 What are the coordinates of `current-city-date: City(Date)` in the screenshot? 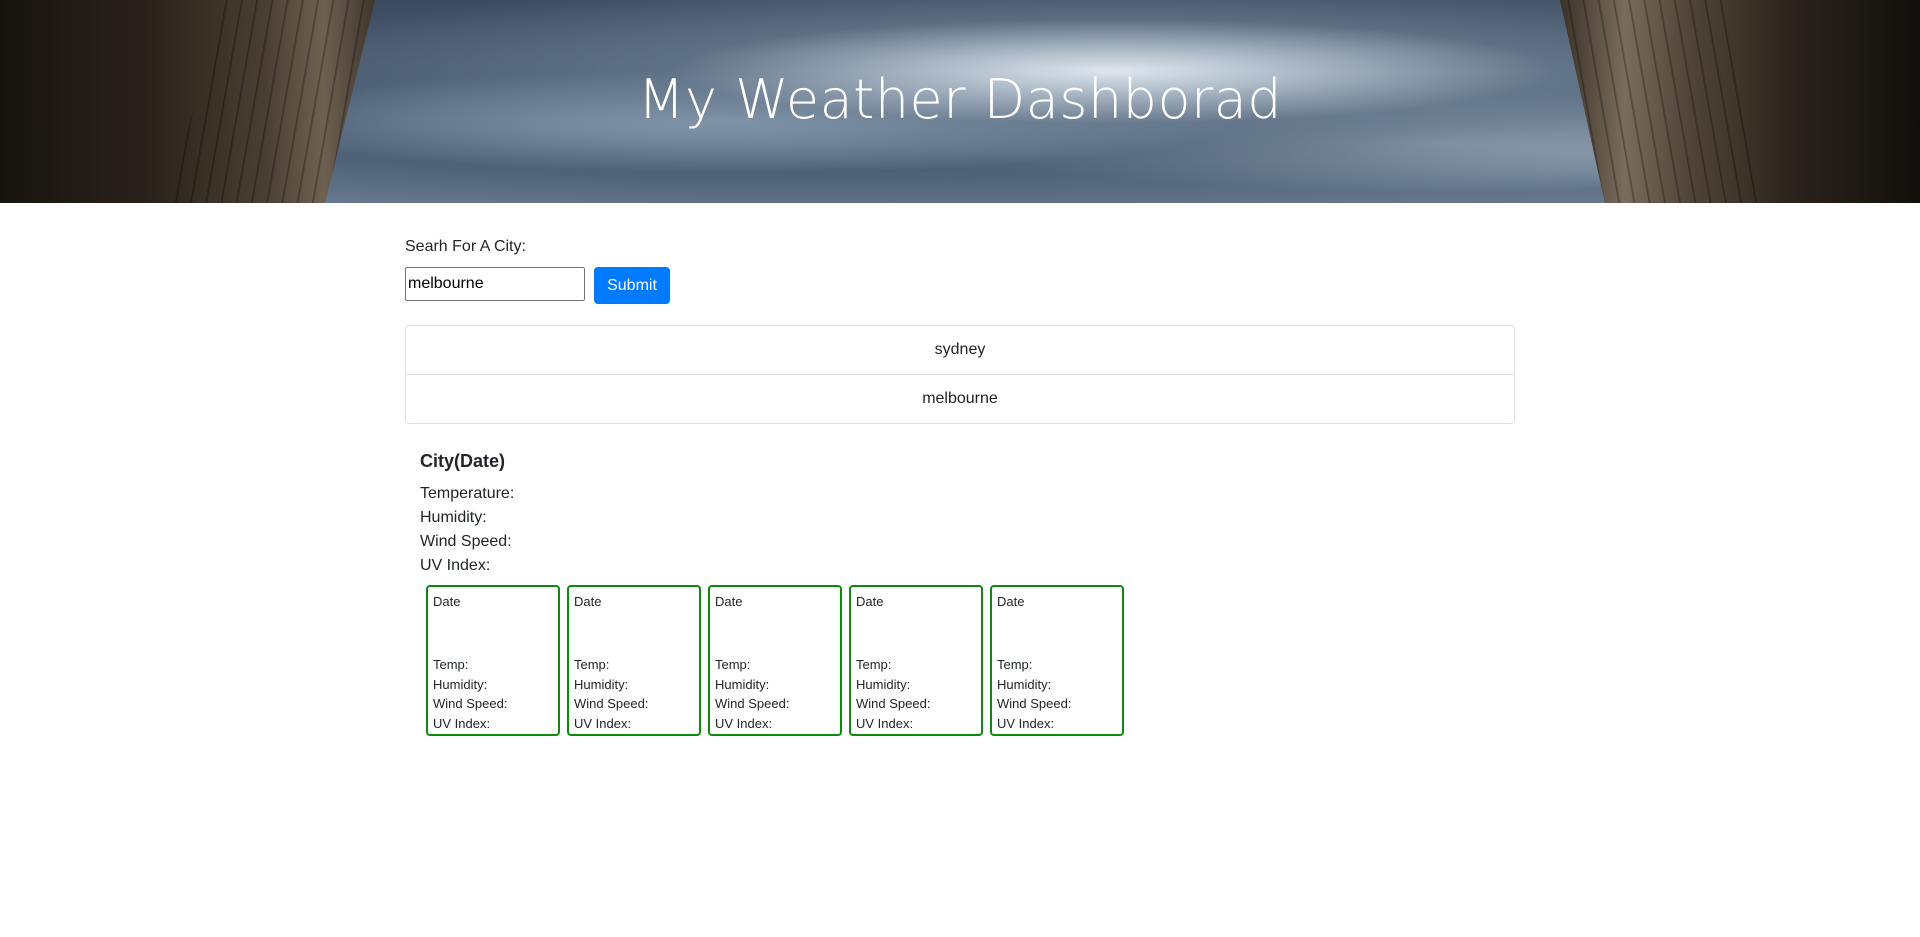 It's located at (463, 461).